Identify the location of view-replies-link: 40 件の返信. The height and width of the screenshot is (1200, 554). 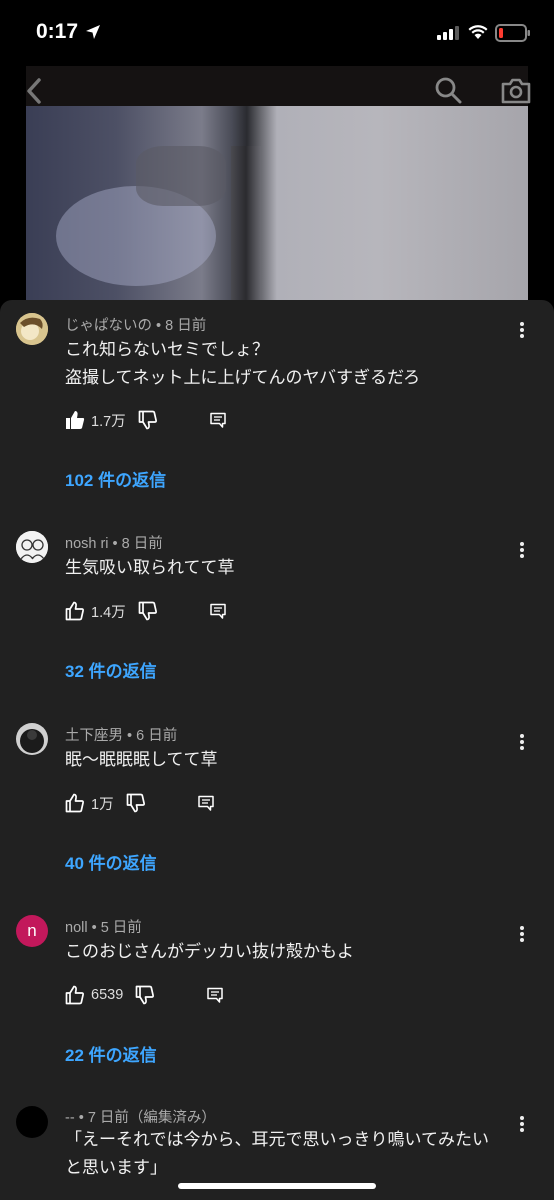
(111, 861).